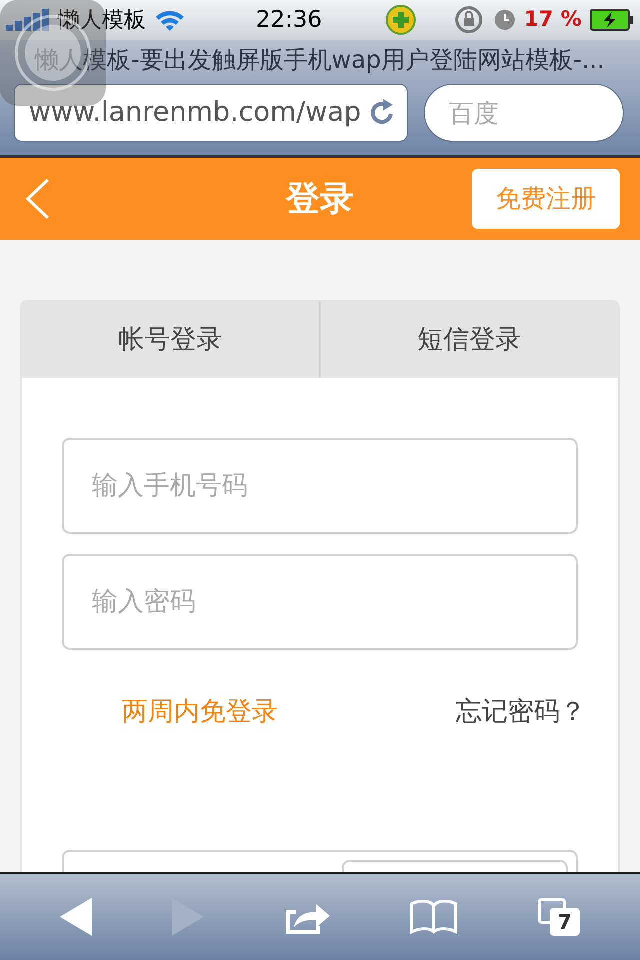  Describe the element at coordinates (320, 199) in the screenshot. I see `page-heading: 登录` at that location.